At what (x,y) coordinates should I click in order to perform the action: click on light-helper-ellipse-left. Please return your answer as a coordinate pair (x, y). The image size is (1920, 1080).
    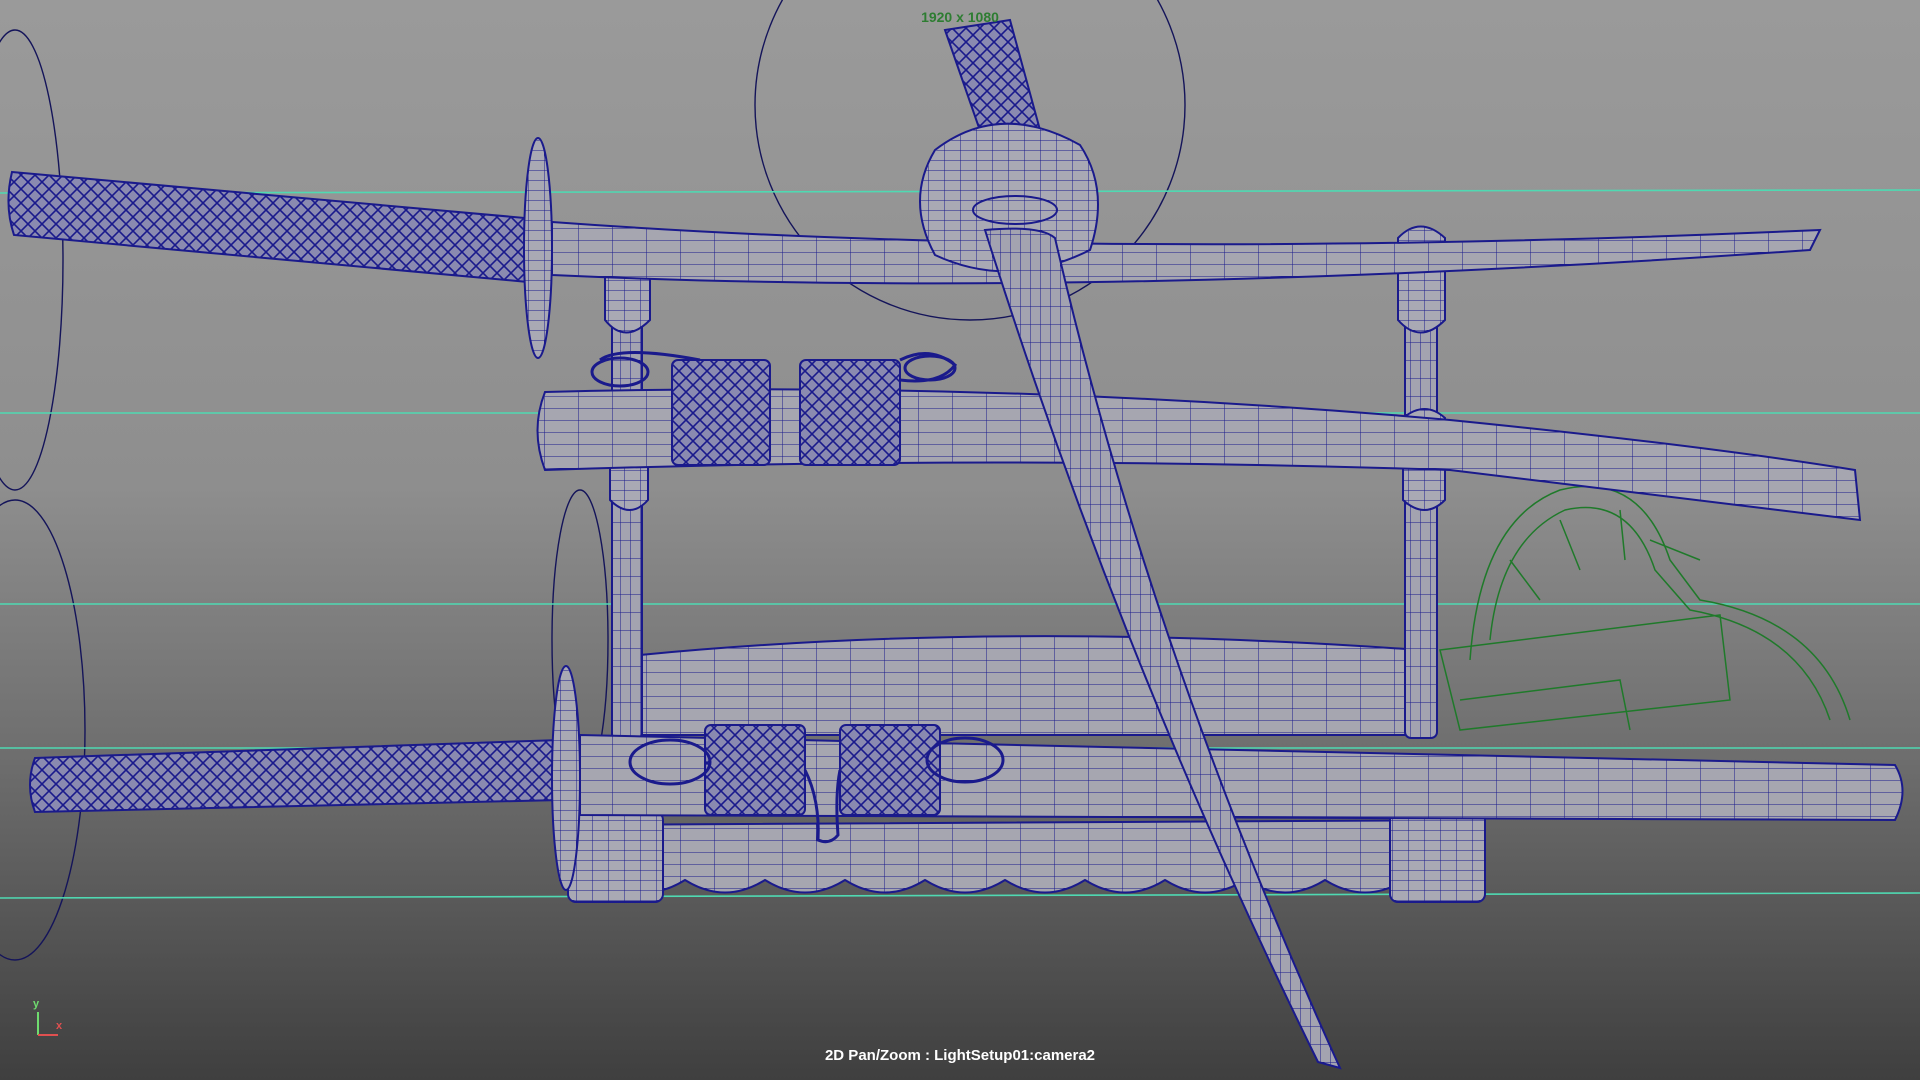
    Looking at the image, I should click on (32, 260).